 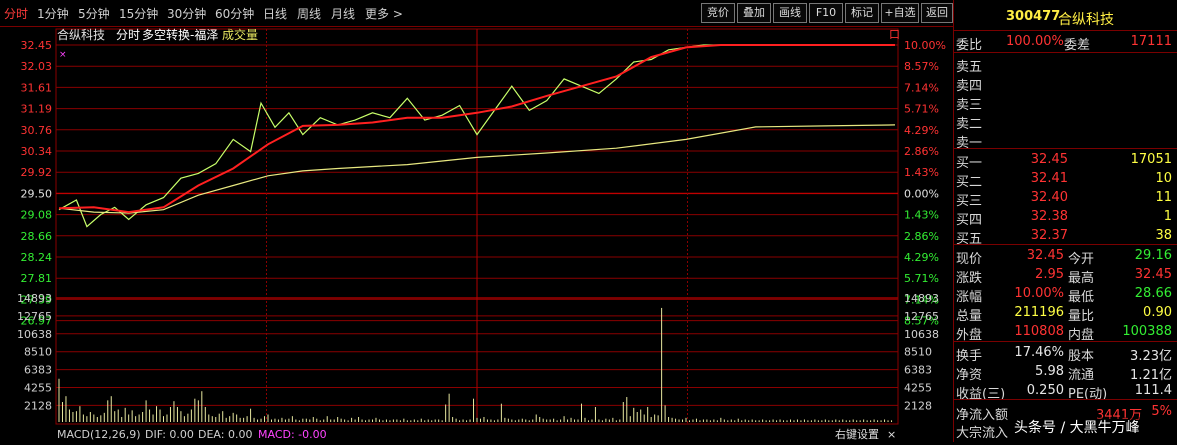 I want to click on bid-volume: 11, so click(x=1163, y=197).